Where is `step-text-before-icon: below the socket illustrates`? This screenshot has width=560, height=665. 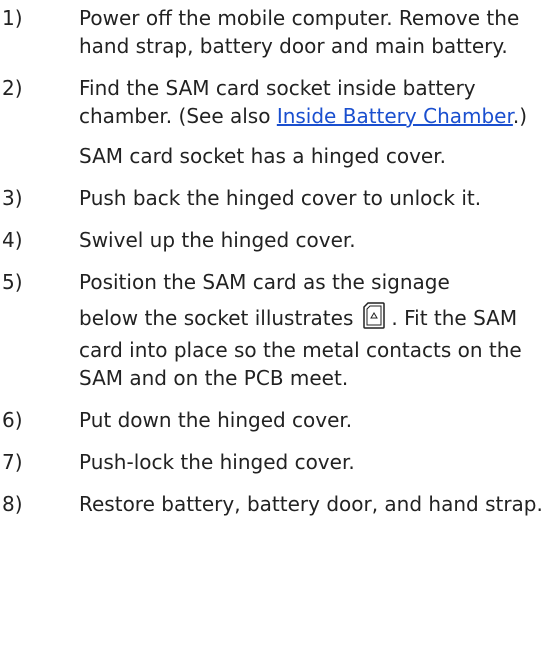 step-text-before-icon: below the socket illustrates is located at coordinates (216, 318).